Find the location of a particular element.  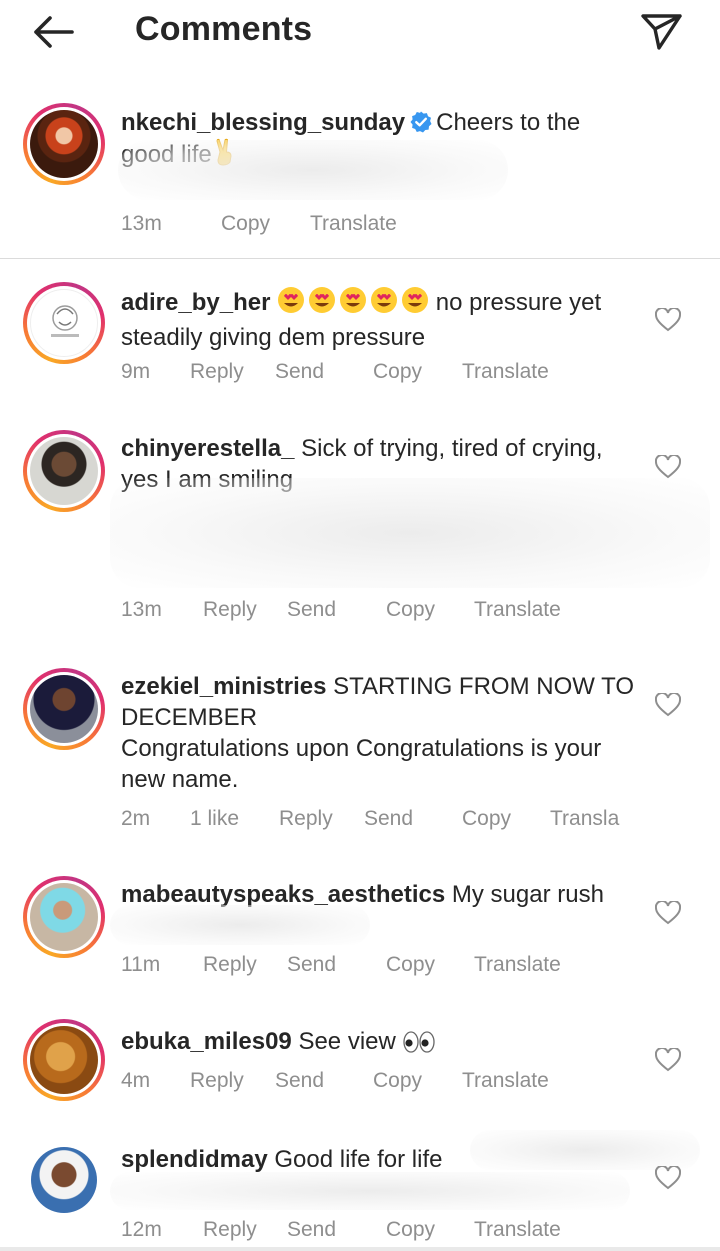

back-arrow-icon is located at coordinates (53, 32).